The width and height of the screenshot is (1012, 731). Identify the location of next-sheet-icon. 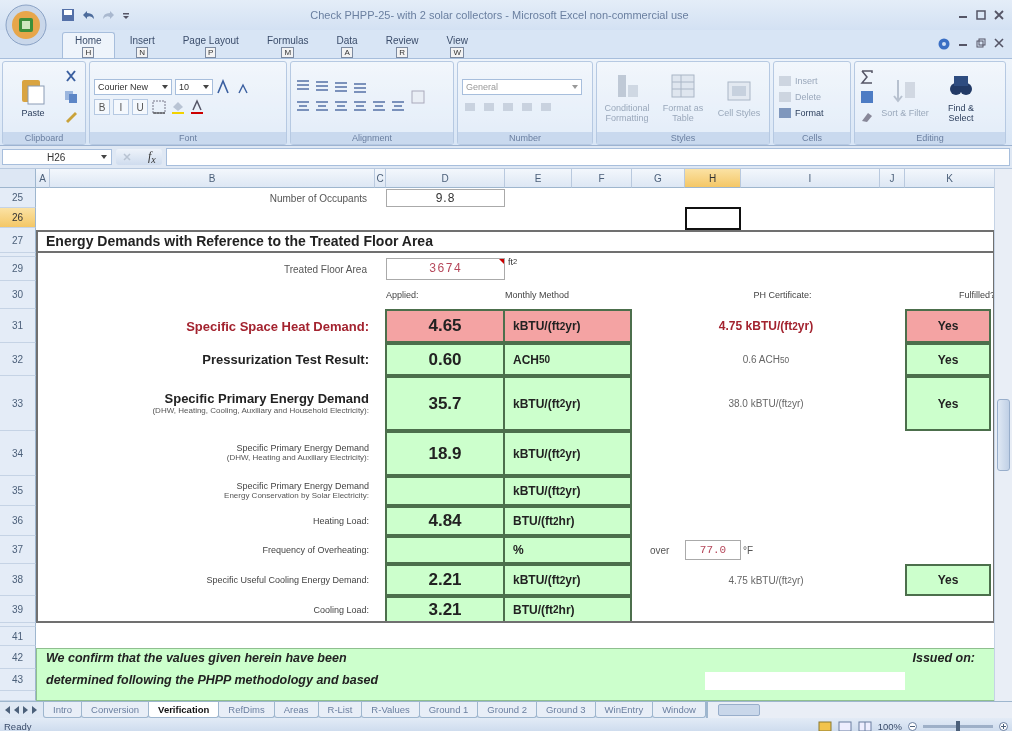
(25, 710).